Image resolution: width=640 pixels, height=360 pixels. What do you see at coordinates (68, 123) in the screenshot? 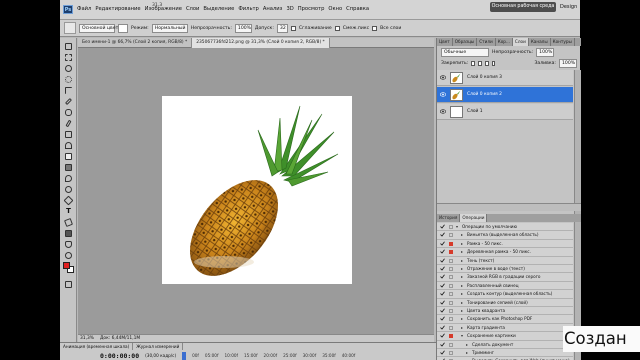
I see `brush-tool-icon` at bounding box center [68, 123].